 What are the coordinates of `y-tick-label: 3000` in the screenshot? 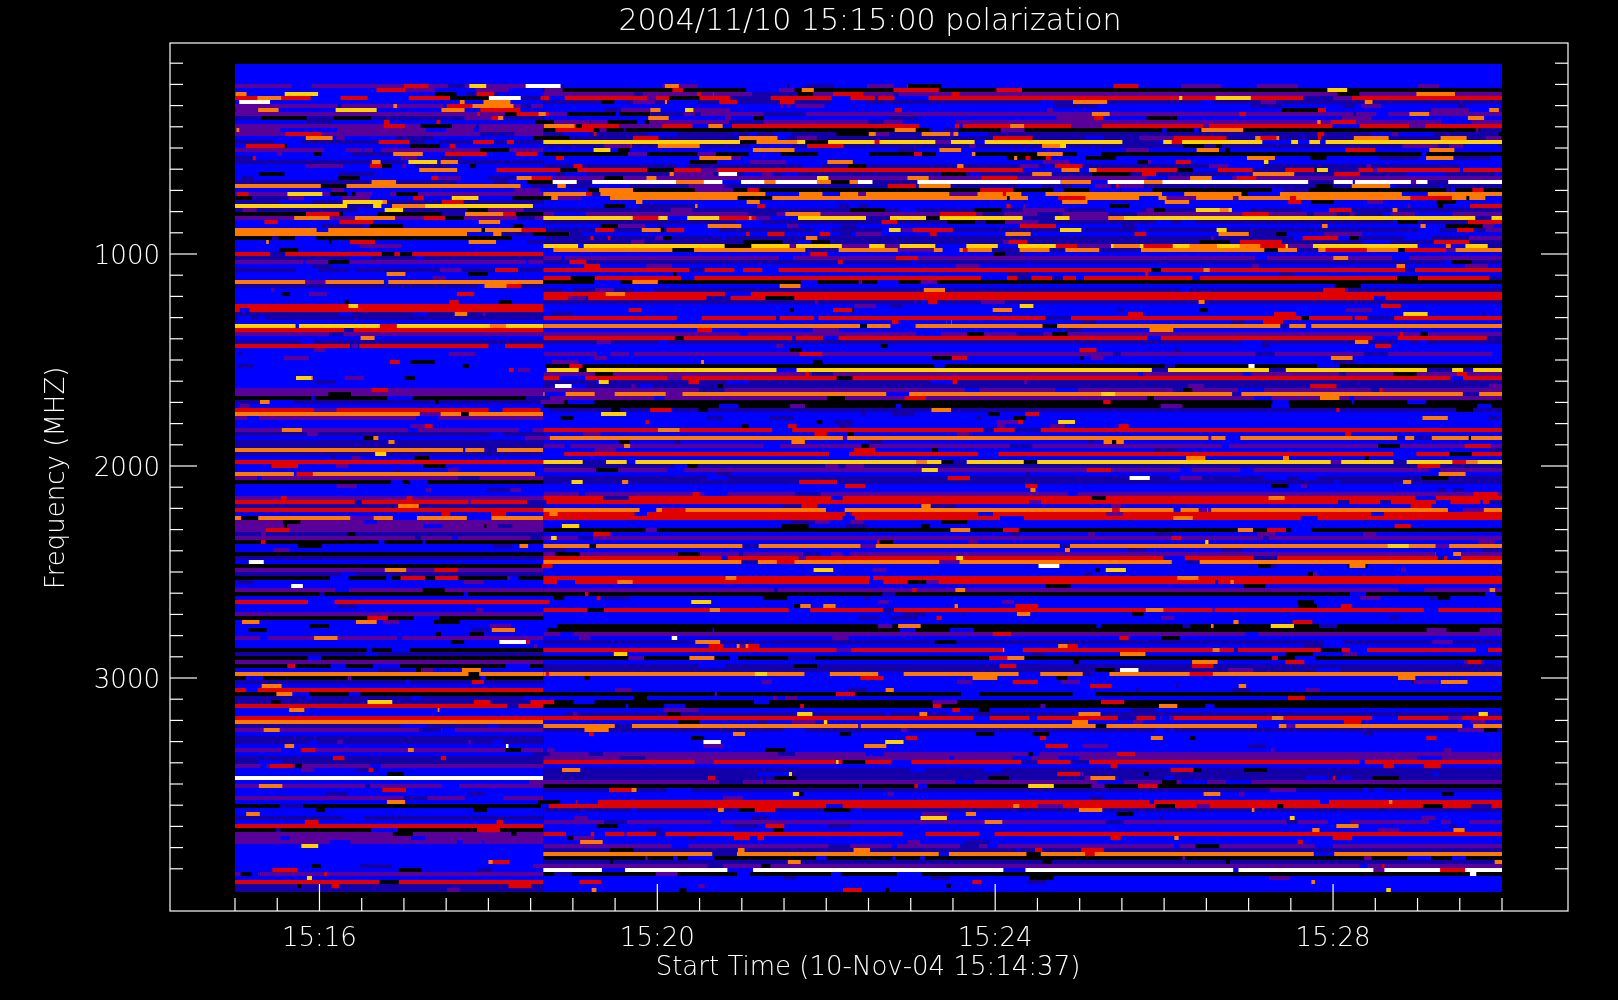 It's located at (126, 679).